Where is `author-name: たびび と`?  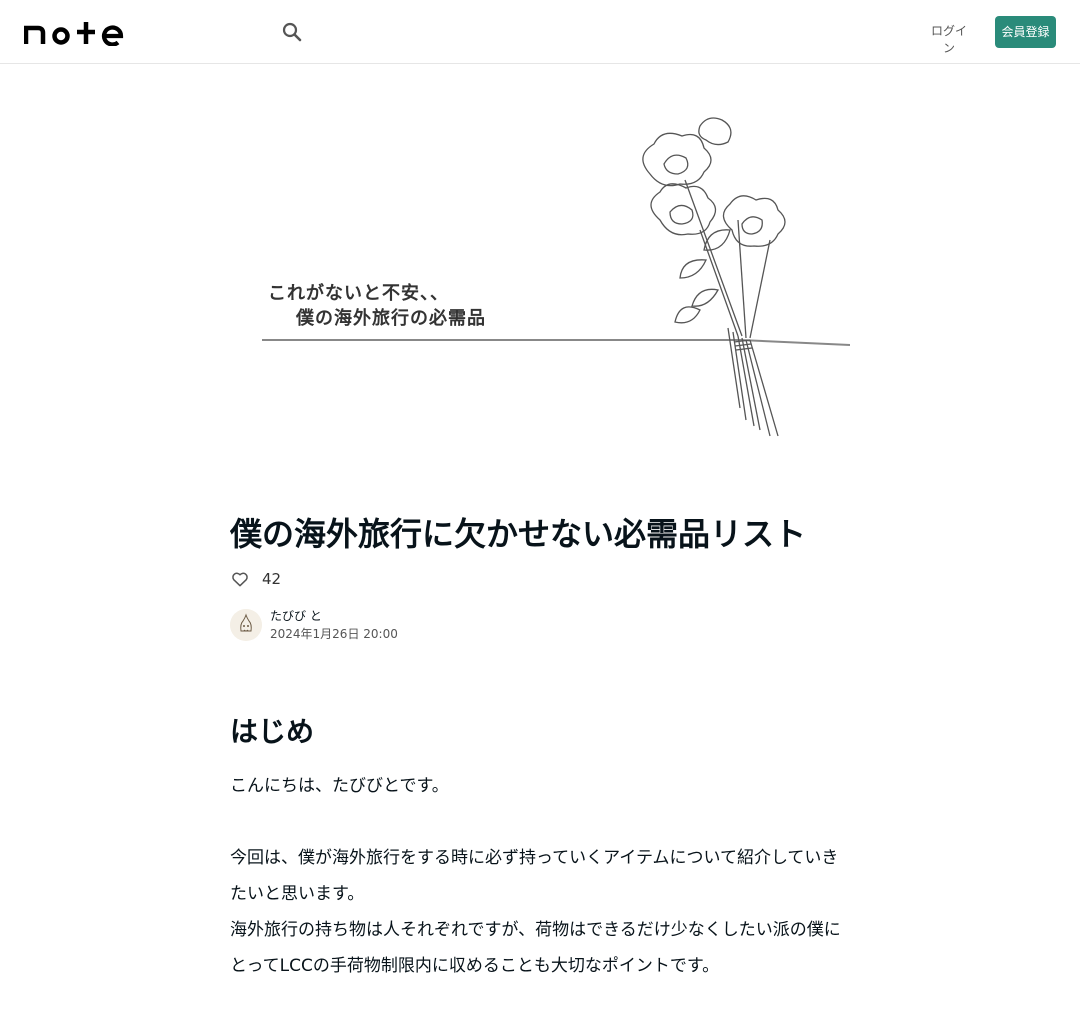 author-name: たびび と is located at coordinates (334, 616).